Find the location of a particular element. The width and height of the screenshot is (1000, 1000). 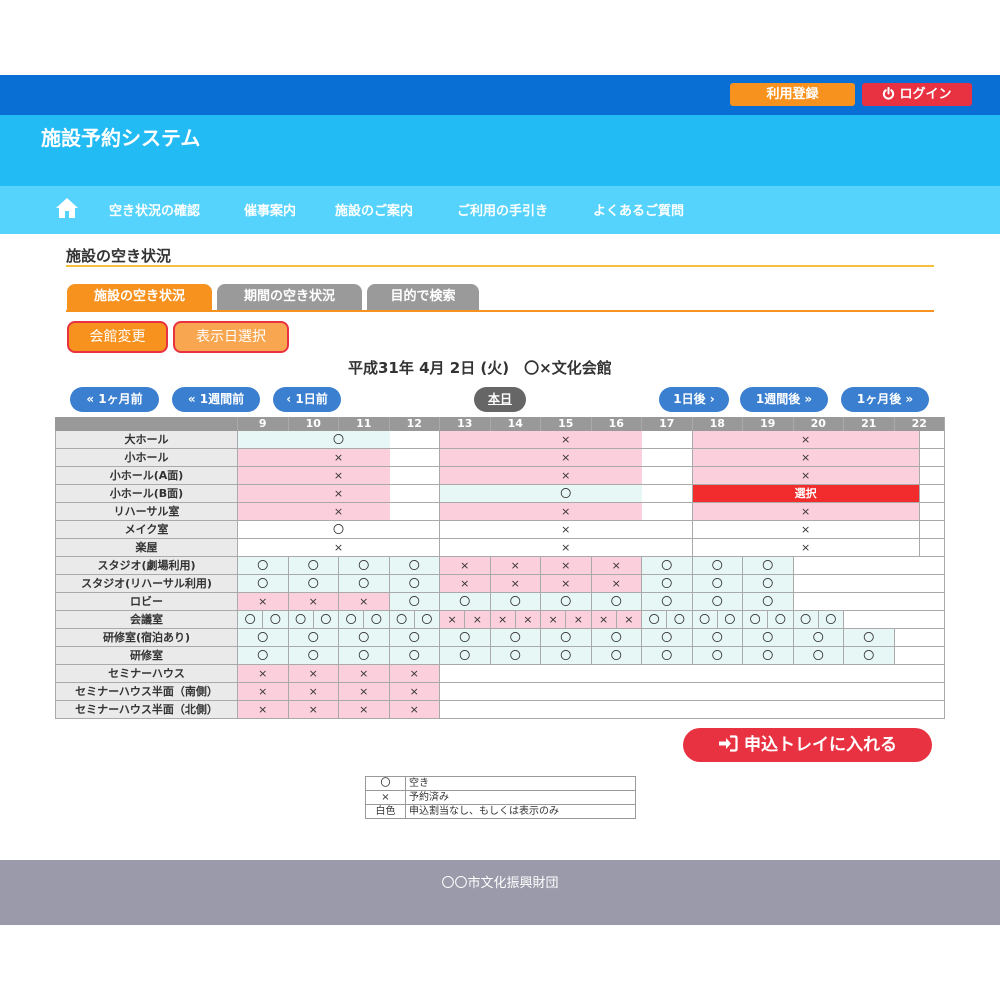

nav-facilities: 施設のご案内 is located at coordinates (374, 209).